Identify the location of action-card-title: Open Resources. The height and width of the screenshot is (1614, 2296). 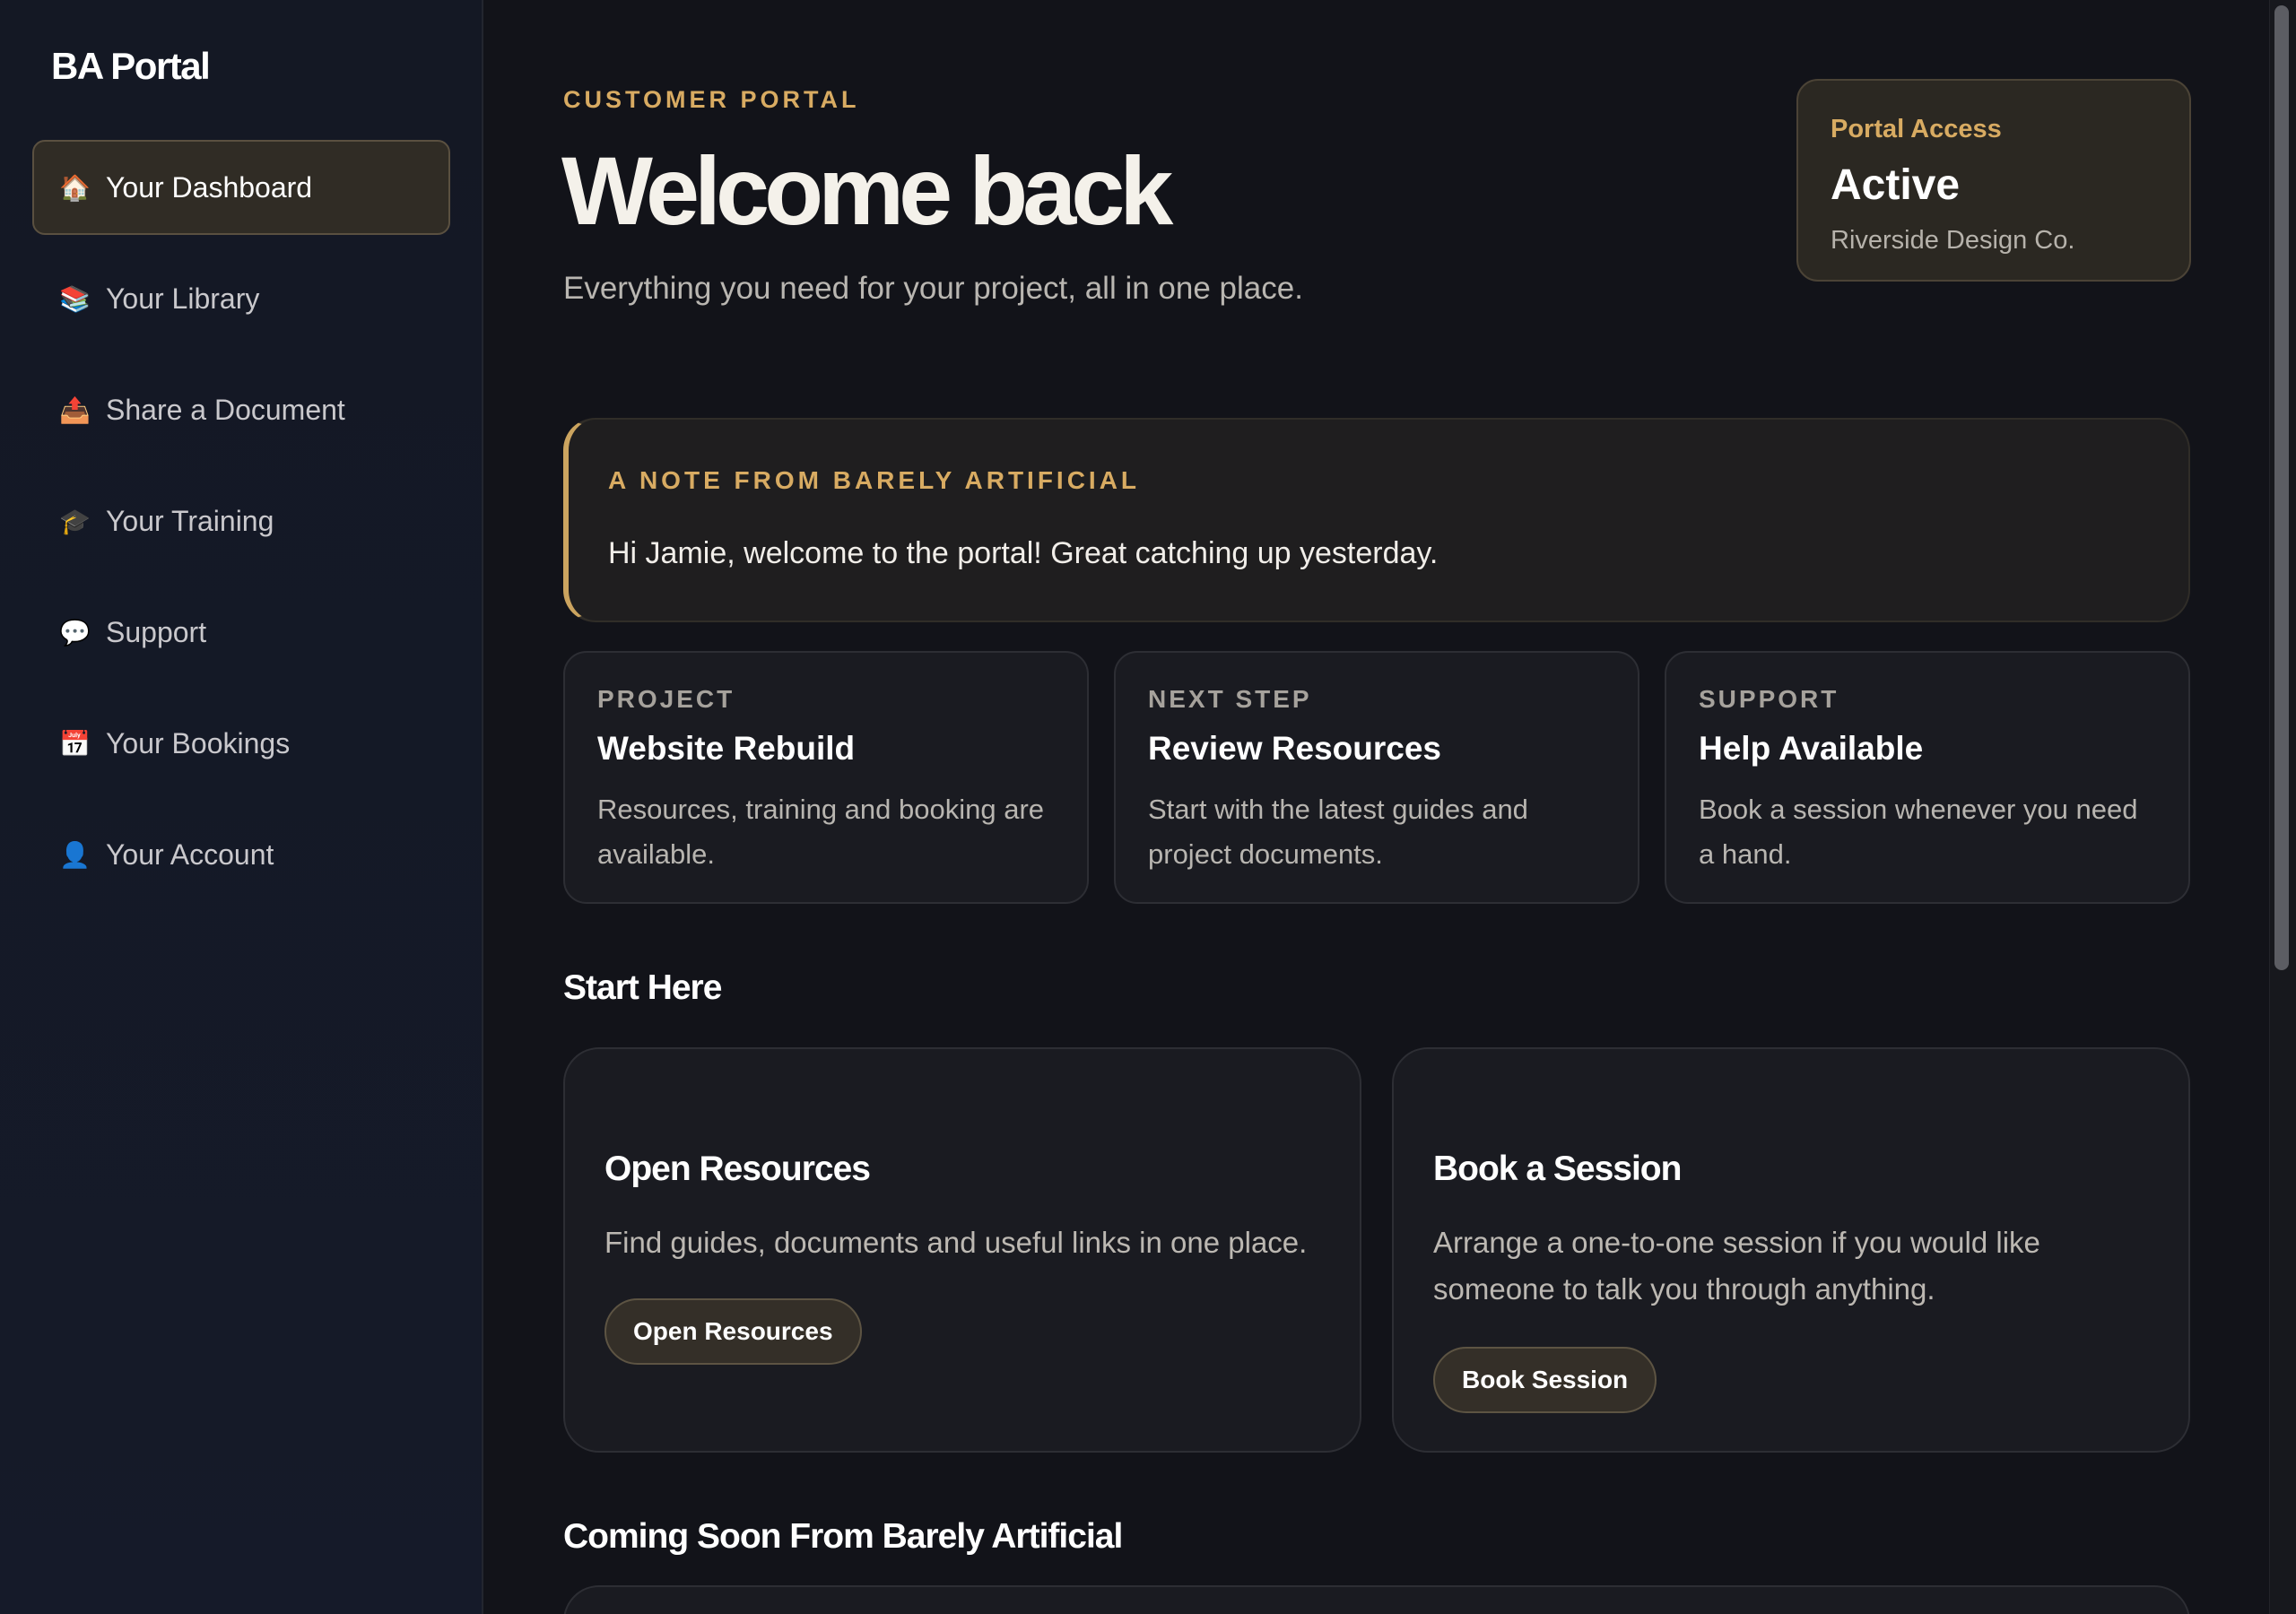
(737, 1169).